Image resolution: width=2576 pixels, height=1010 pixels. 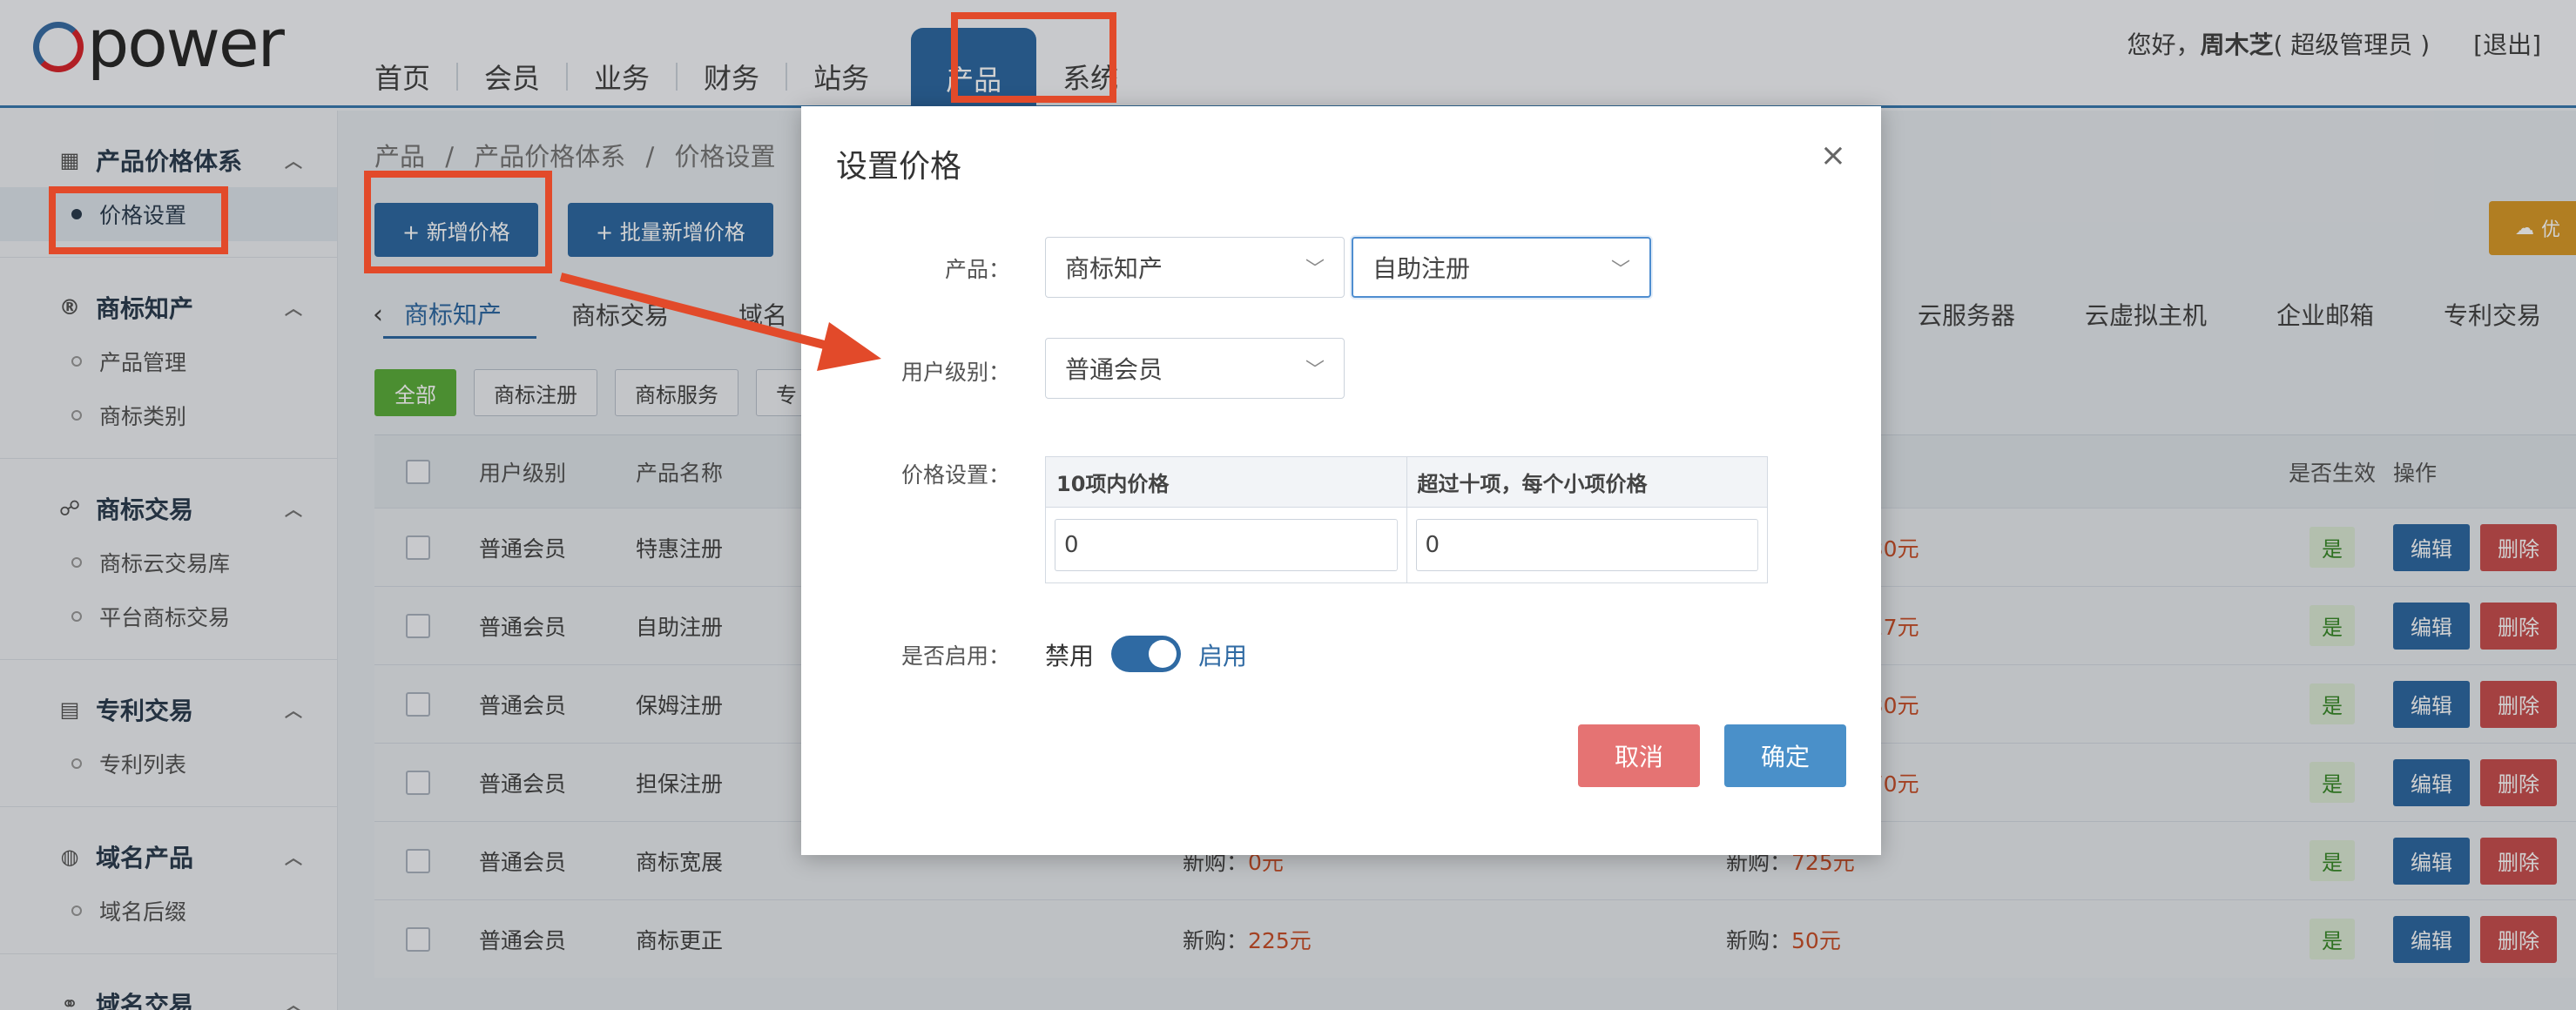 What do you see at coordinates (1532, 484) in the screenshot?
I see `price-col-over-10: 超过十项，每个小项价格` at bounding box center [1532, 484].